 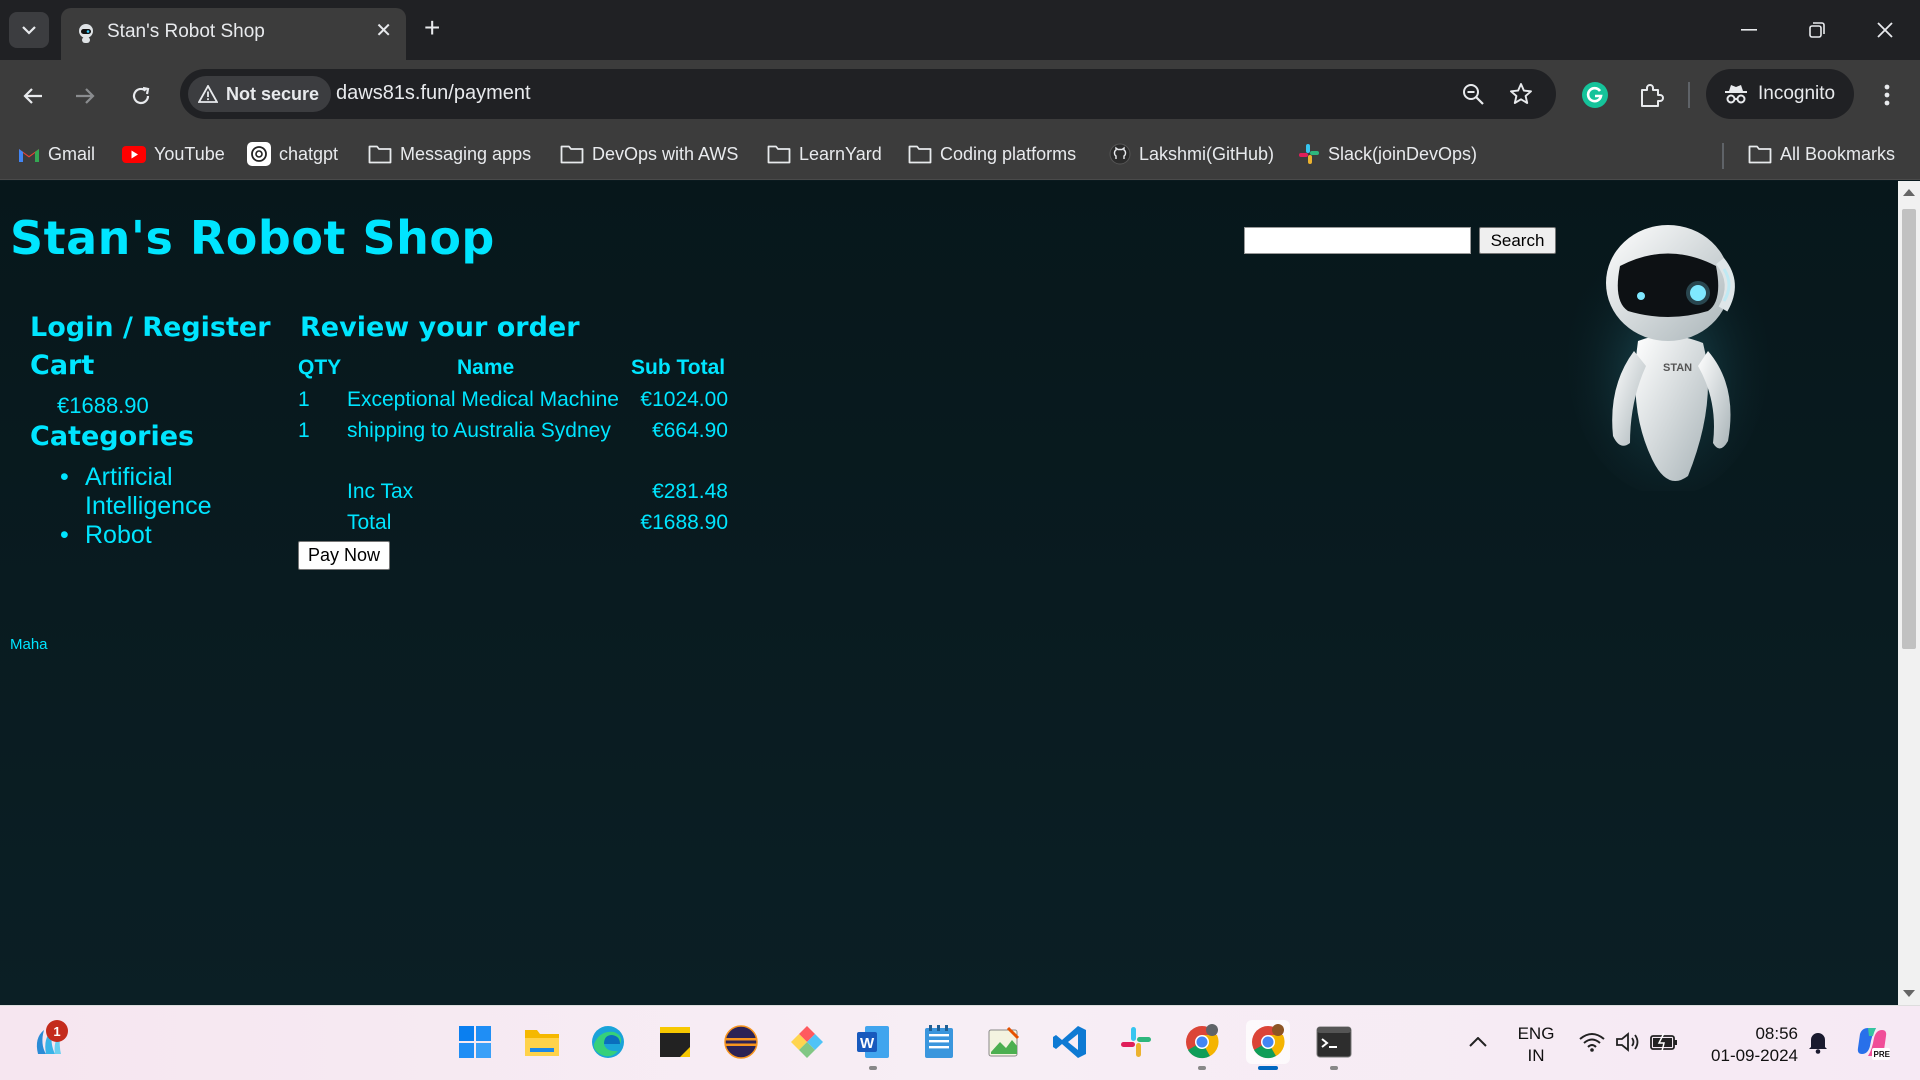 I want to click on show-hidden-icons-button, so click(x=1478, y=1042).